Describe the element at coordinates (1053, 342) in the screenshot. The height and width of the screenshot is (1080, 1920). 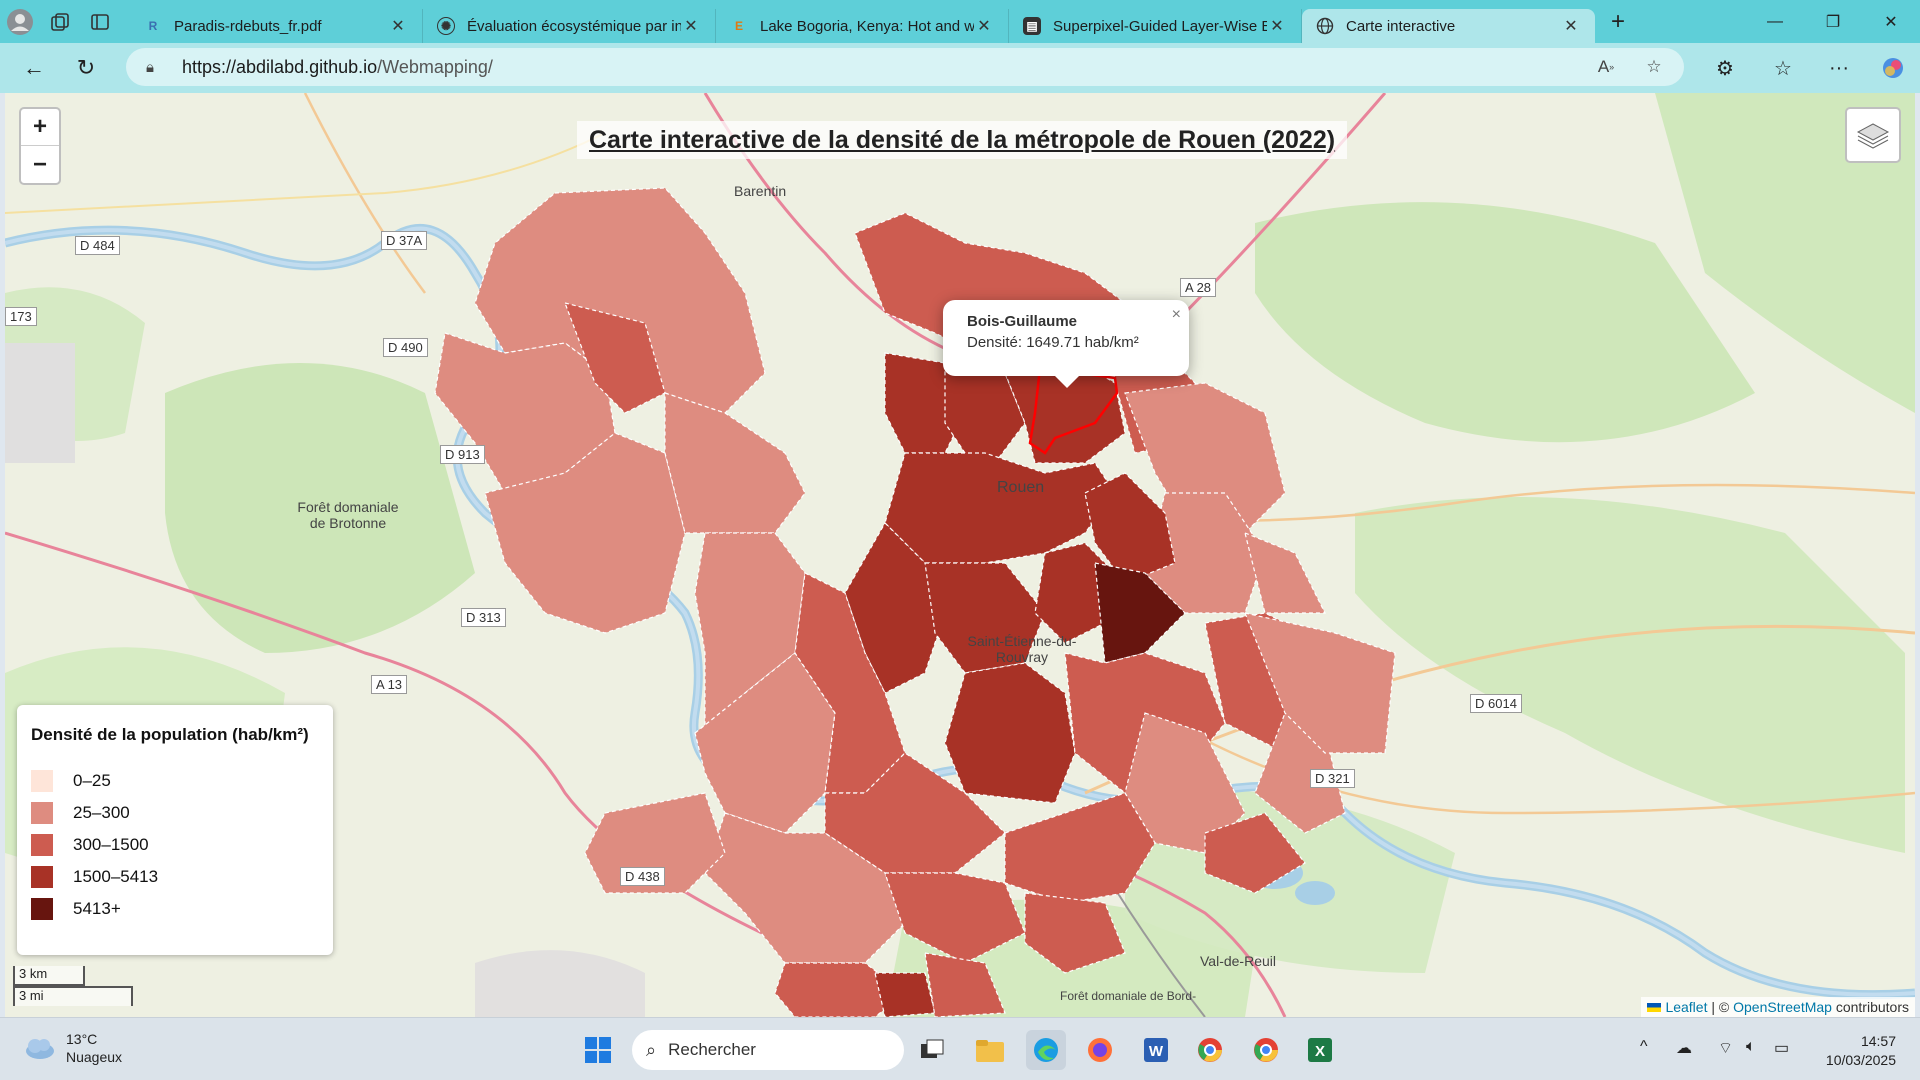
I see `popup-density: Densité: 1649.71 hab/km²` at that location.